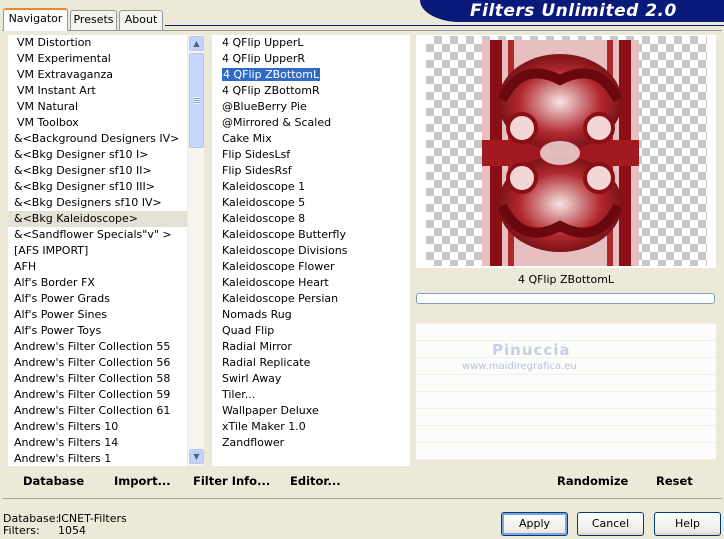 Image resolution: width=724 pixels, height=539 pixels. What do you see at coordinates (44, 530) in the screenshot?
I see `filters-info: Filters: 1054` at bounding box center [44, 530].